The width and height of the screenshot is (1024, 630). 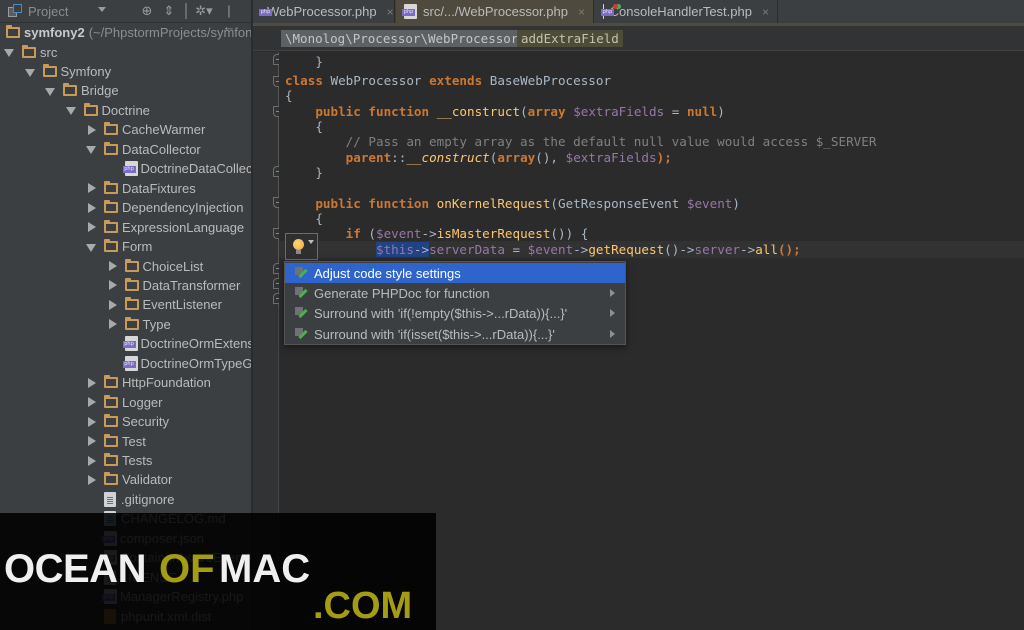 What do you see at coordinates (717, 249) in the screenshot?
I see `code-token: server` at bounding box center [717, 249].